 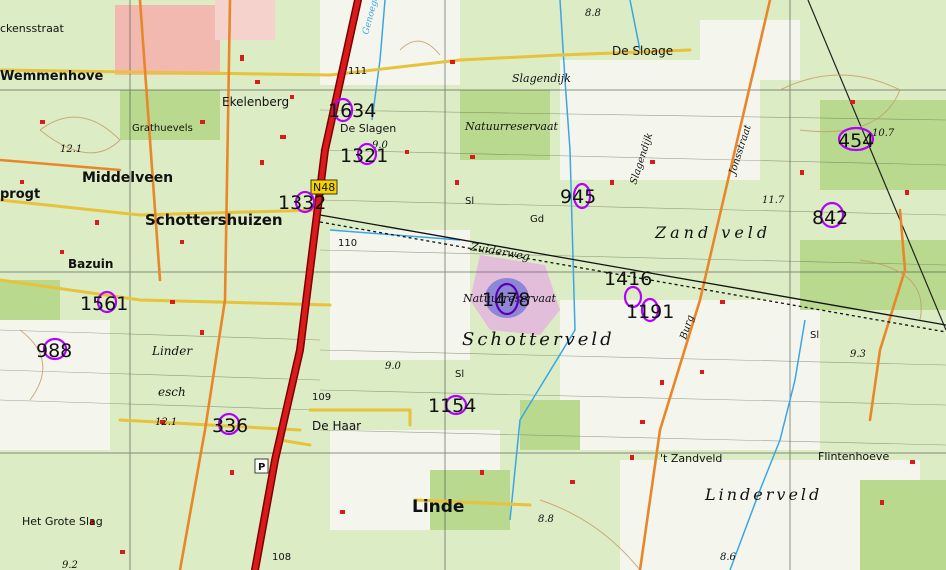 What do you see at coordinates (70, 565) in the screenshot?
I see `elev-9-2: 9.2` at bounding box center [70, 565].